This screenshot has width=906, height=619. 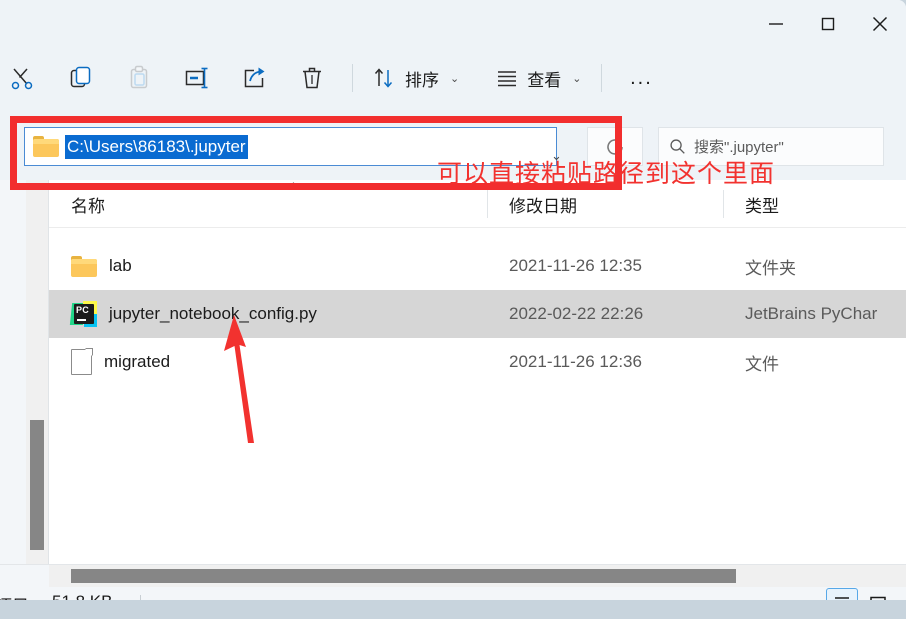 What do you see at coordinates (776, 24) in the screenshot?
I see `minimize-button` at bounding box center [776, 24].